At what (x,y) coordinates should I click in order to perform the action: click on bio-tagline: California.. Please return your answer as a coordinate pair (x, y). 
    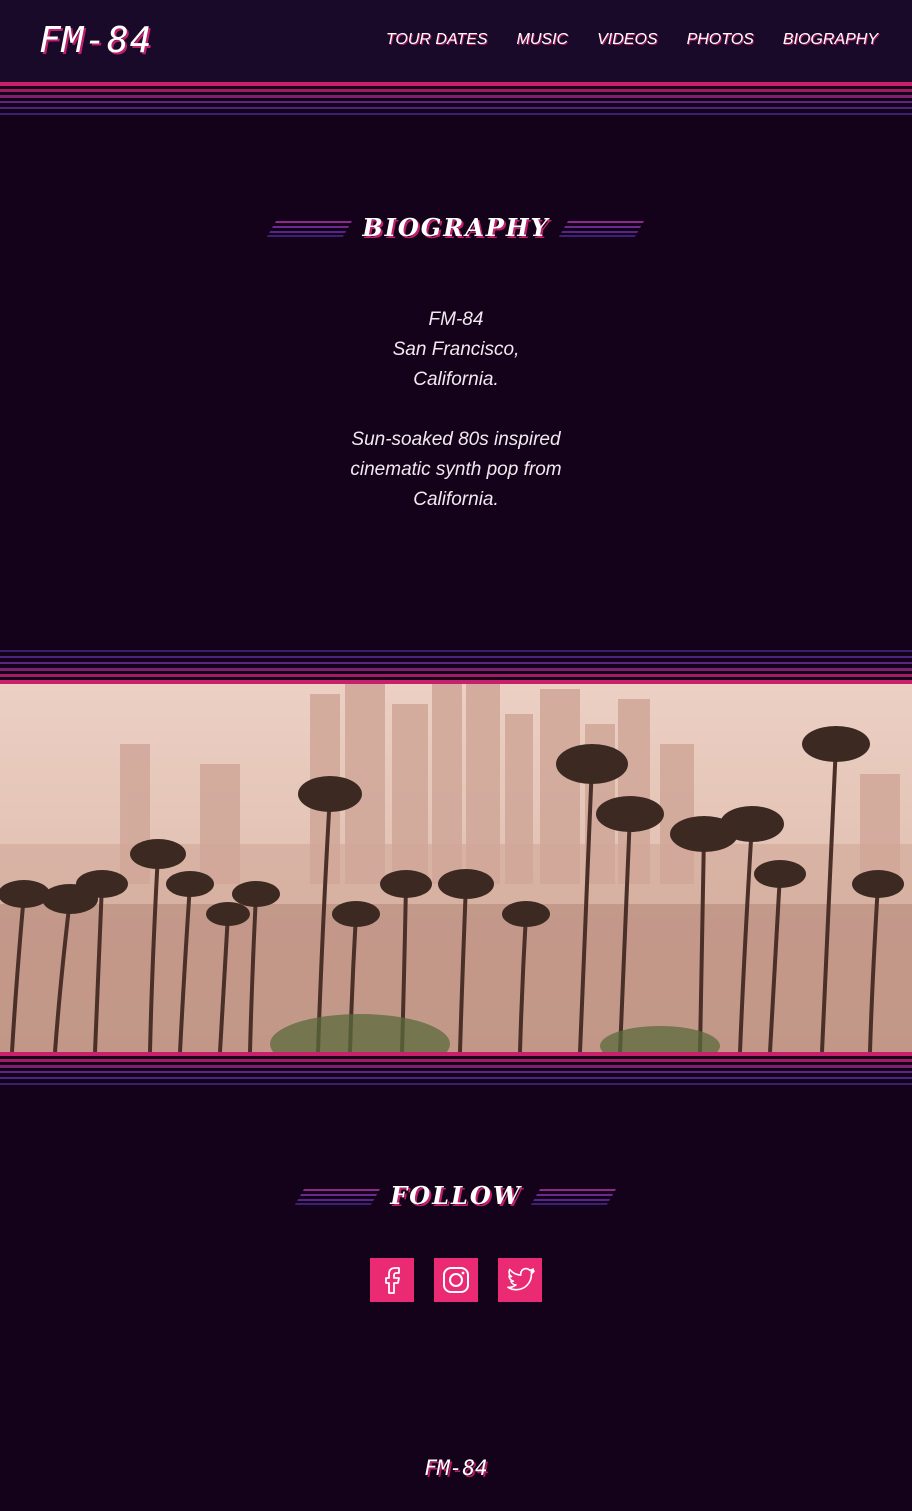
    Looking at the image, I should click on (456, 499).